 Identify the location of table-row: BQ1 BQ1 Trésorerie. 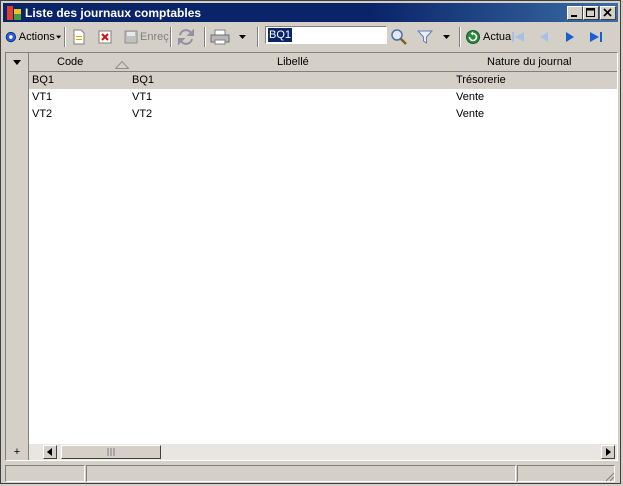
(323, 80).